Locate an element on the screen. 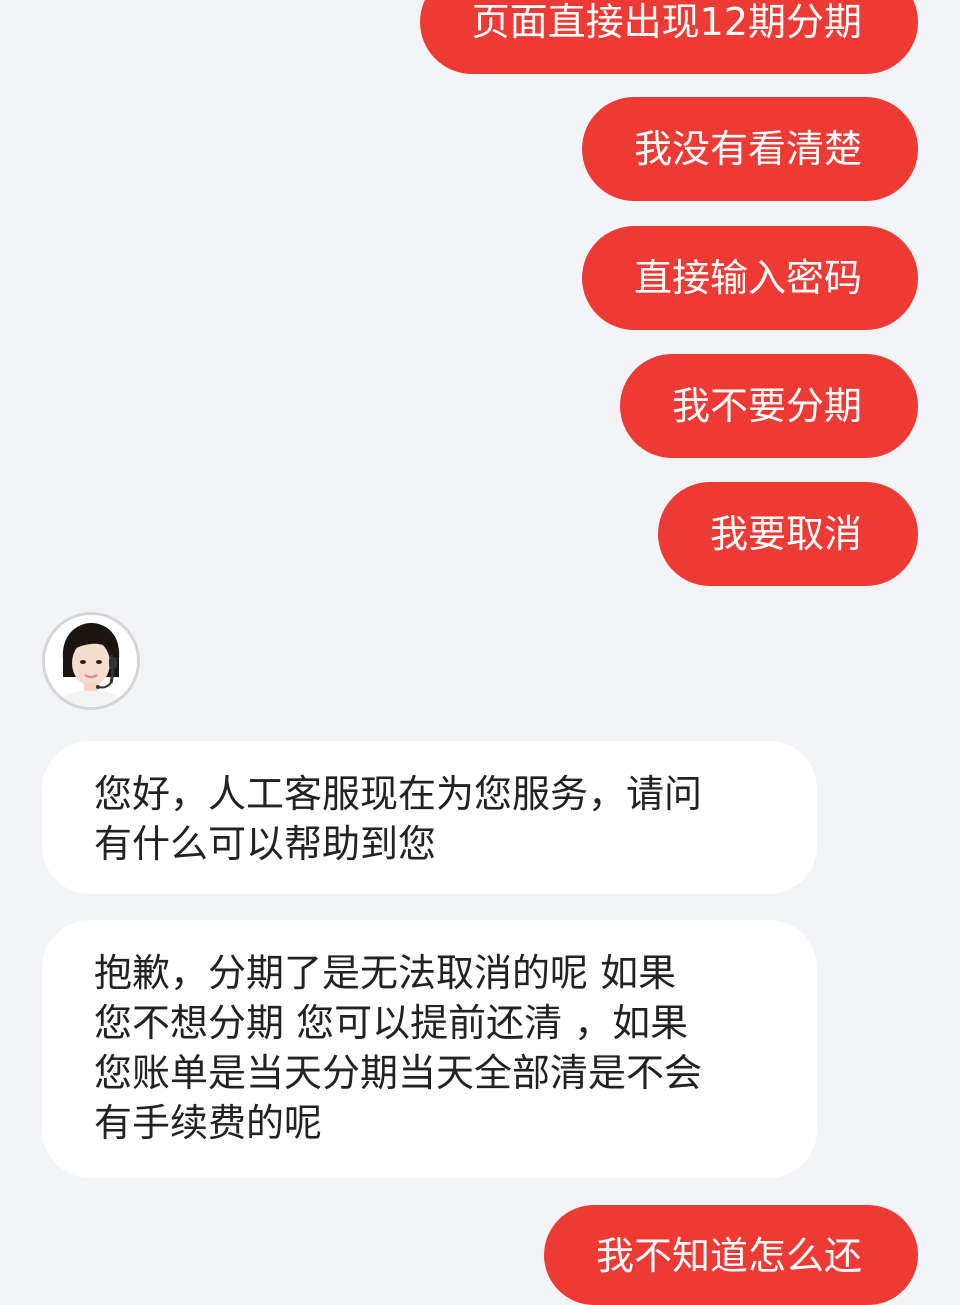 This screenshot has height=1305, width=960. message-text-line: 您不想分期 您可以提前还清 ，如果 is located at coordinates (391, 1023).